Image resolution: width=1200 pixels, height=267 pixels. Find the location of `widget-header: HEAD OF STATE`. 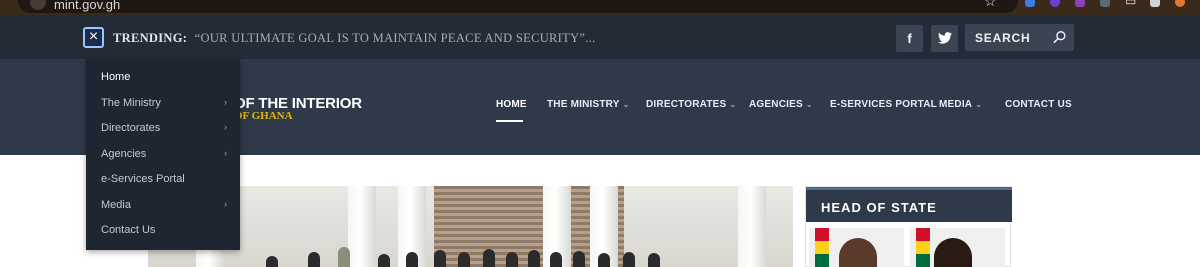

widget-header: HEAD OF STATE is located at coordinates (909, 204).